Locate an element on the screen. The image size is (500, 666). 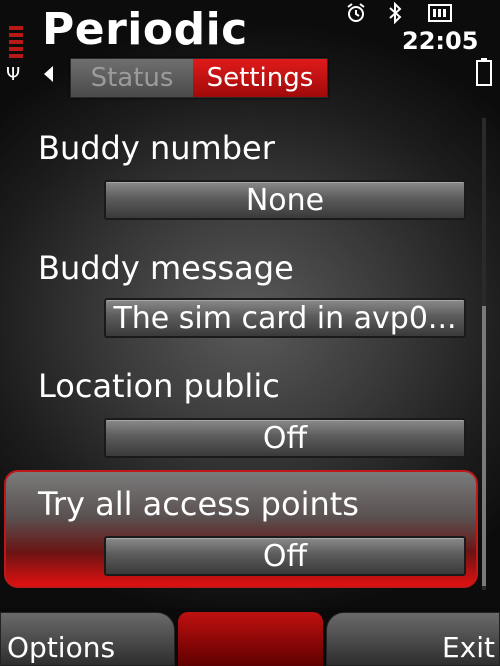
tab-bar: Status Settings is located at coordinates (199, 78).